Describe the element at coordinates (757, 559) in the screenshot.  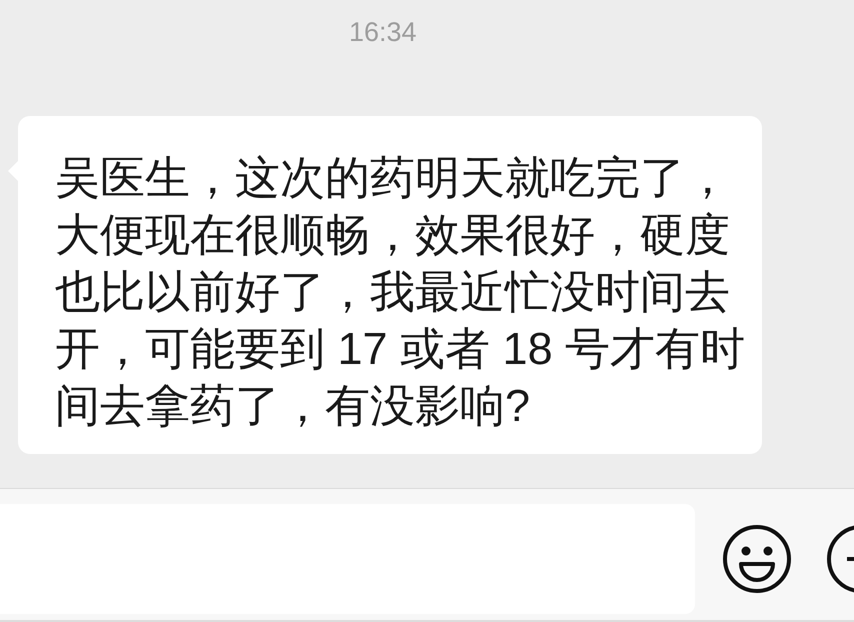
I see `smiley-icon` at that location.